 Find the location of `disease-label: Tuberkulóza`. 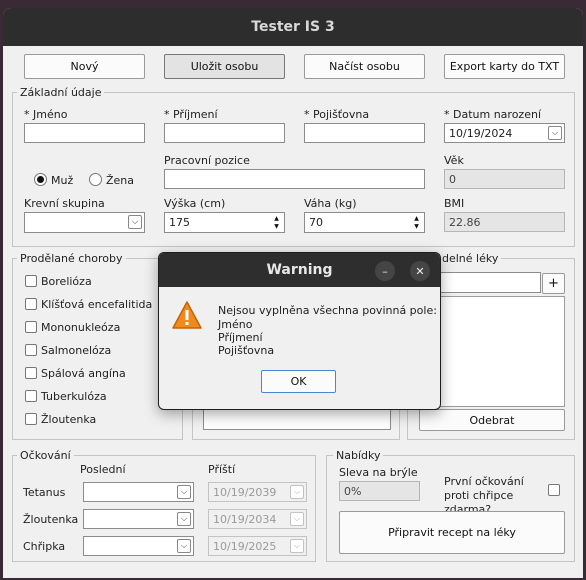

disease-label: Tuberkulóza is located at coordinates (74, 396).